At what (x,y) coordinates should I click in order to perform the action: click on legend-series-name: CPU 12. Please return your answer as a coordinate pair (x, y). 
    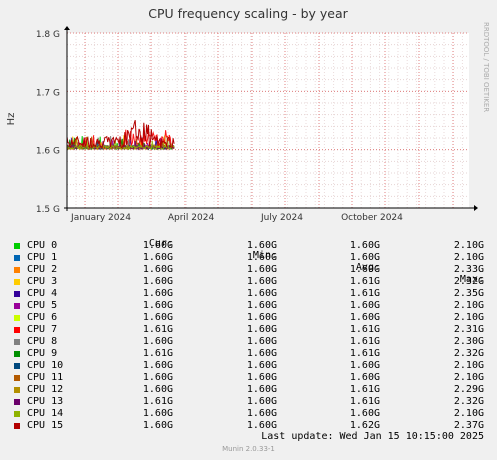
    Looking at the image, I should click on (45, 389).